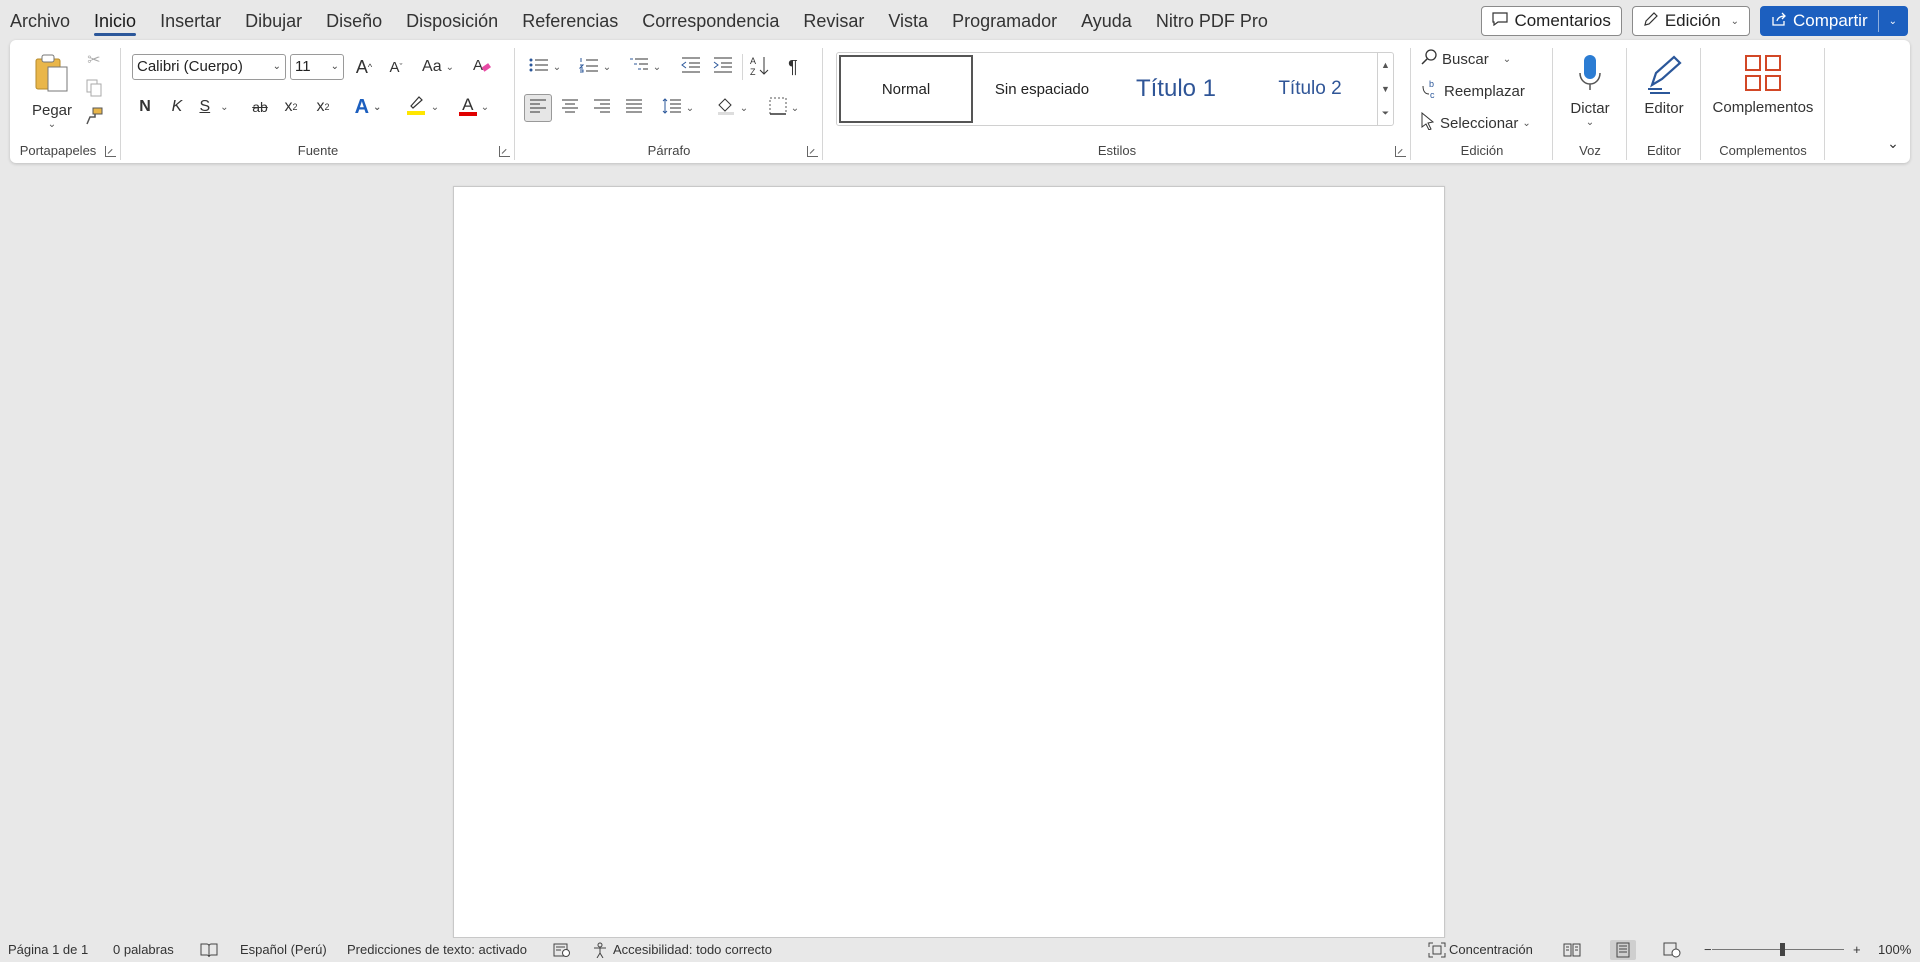 The width and height of the screenshot is (1920, 962). I want to click on comments-label: Comentarios, so click(1562, 20).